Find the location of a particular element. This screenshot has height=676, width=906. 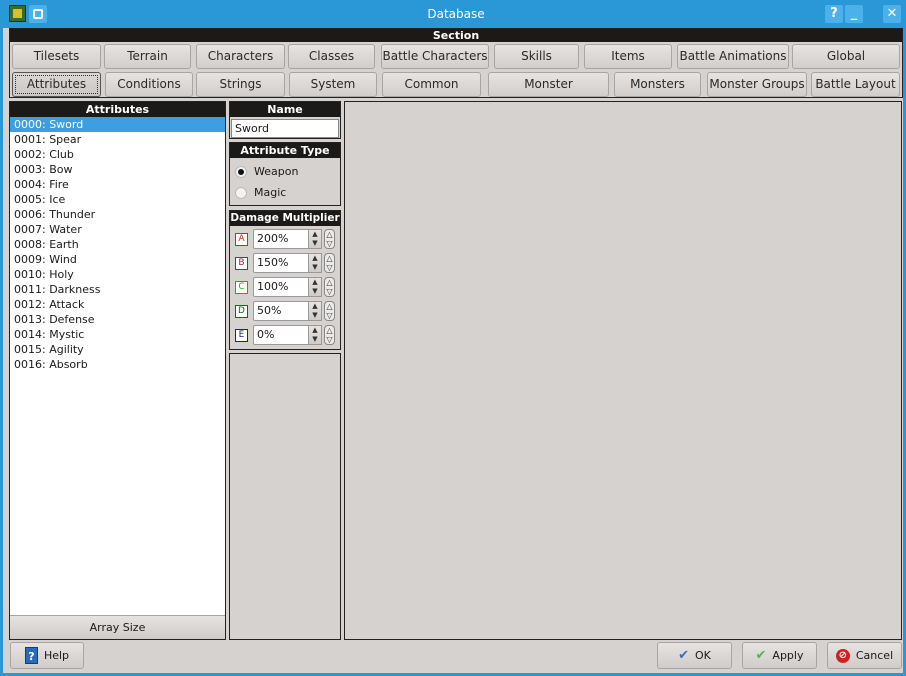

cancel-label: Cancel is located at coordinates (874, 655).